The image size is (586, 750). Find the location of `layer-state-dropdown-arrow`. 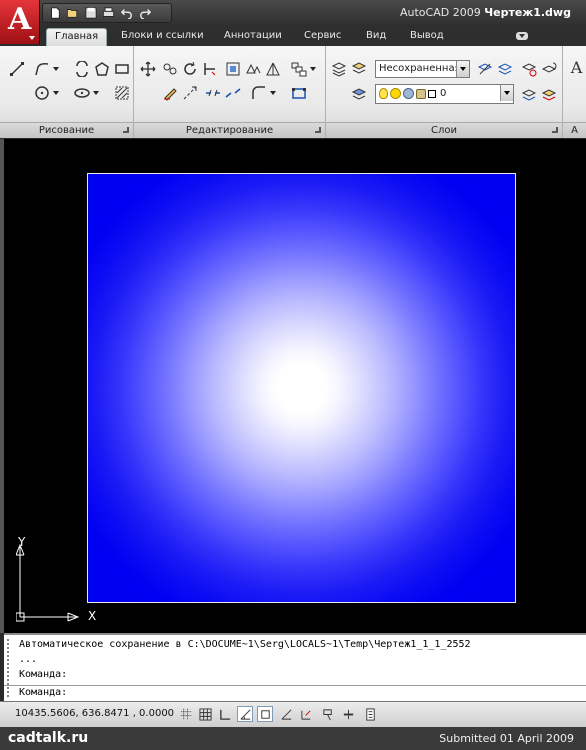

layer-state-dropdown-arrow is located at coordinates (462, 69).